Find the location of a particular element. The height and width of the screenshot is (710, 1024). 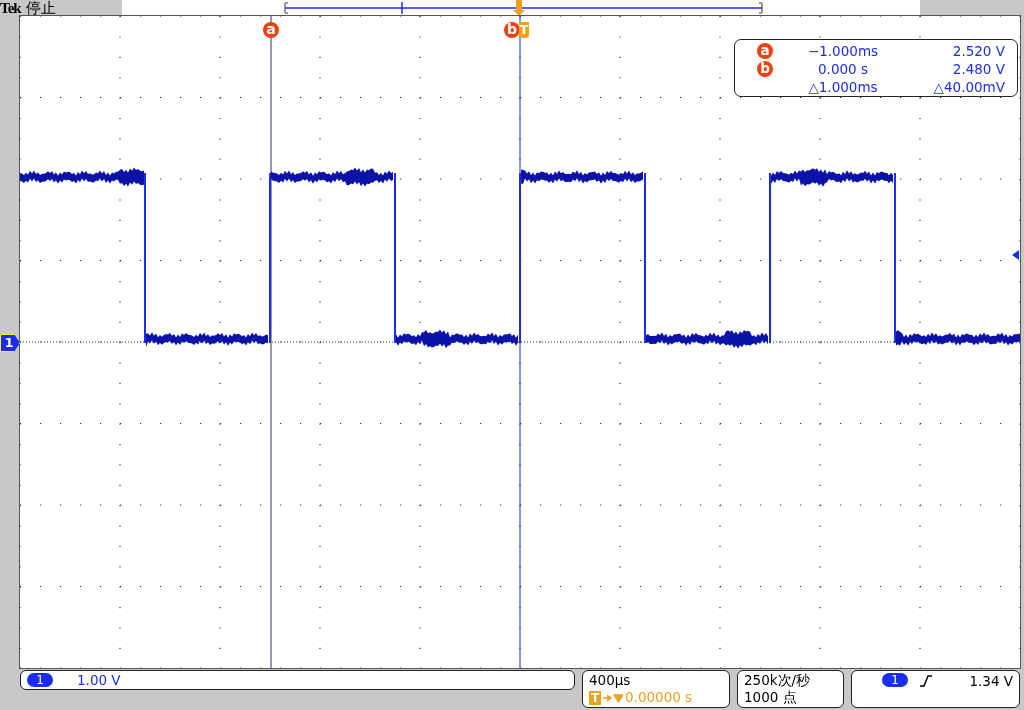

channel-ground-marker: 1 is located at coordinates (10, 343).